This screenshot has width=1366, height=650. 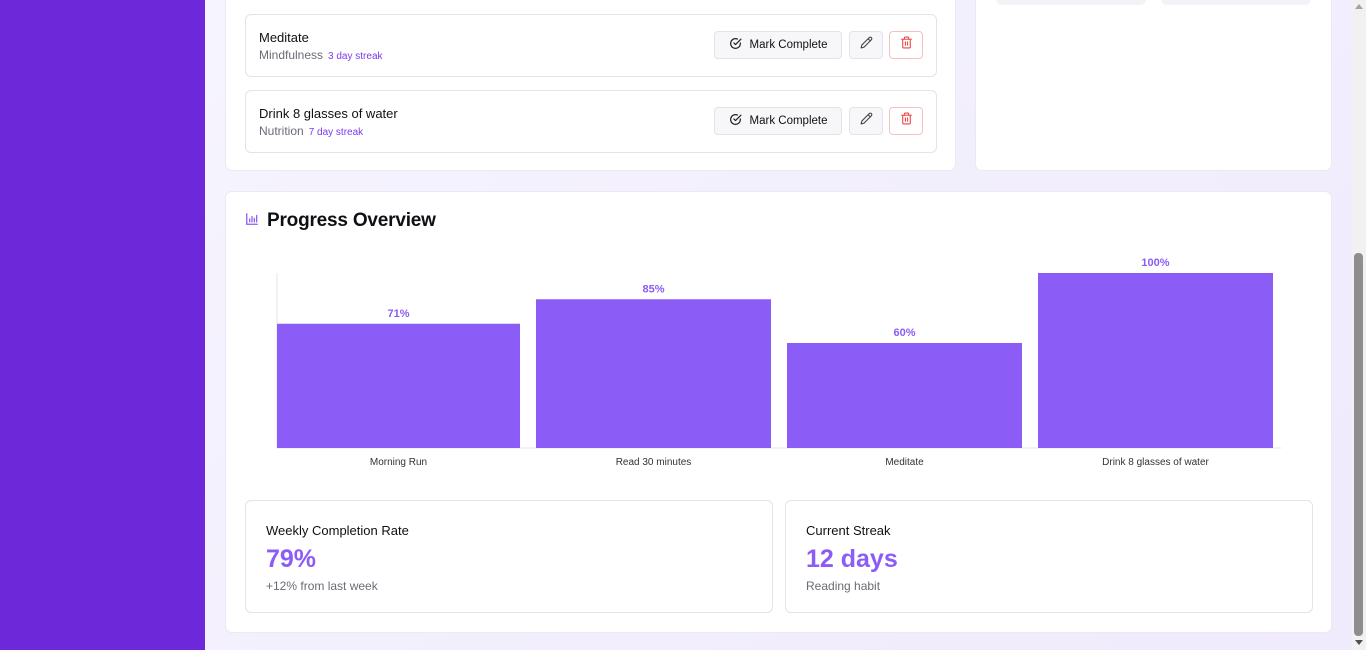 I want to click on current-streak-card: Current Streak 12 days Reading habit, so click(x=1049, y=556).